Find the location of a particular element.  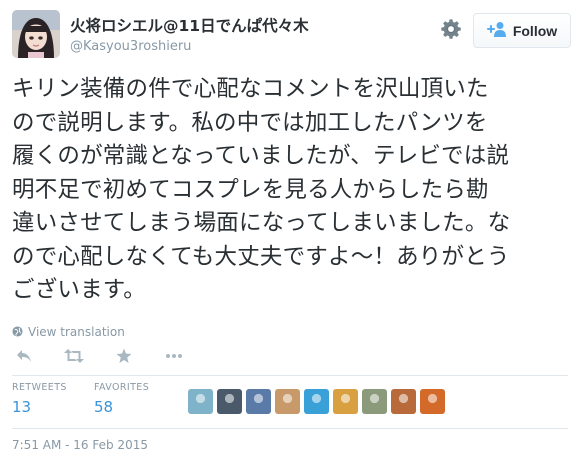

retweets-stat: RETWEETS 13 is located at coordinates (39, 399).